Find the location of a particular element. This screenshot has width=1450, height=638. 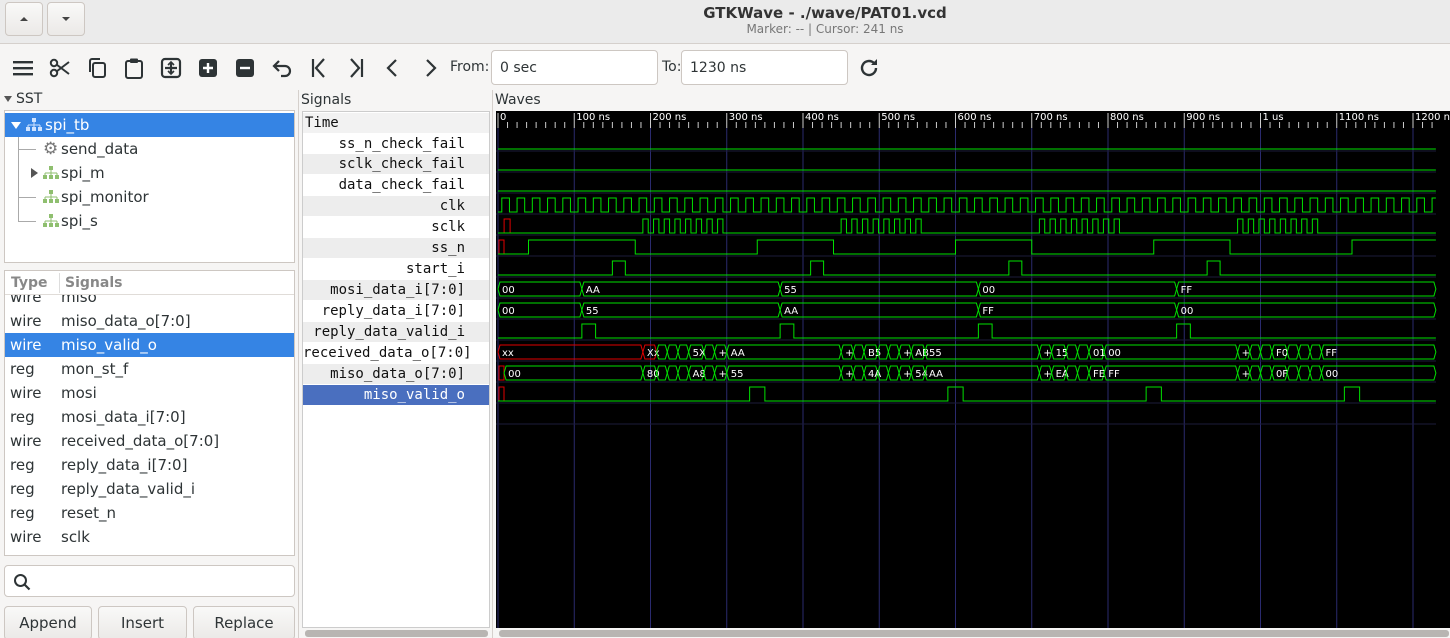

digital-wave is located at coordinates (967, 247).